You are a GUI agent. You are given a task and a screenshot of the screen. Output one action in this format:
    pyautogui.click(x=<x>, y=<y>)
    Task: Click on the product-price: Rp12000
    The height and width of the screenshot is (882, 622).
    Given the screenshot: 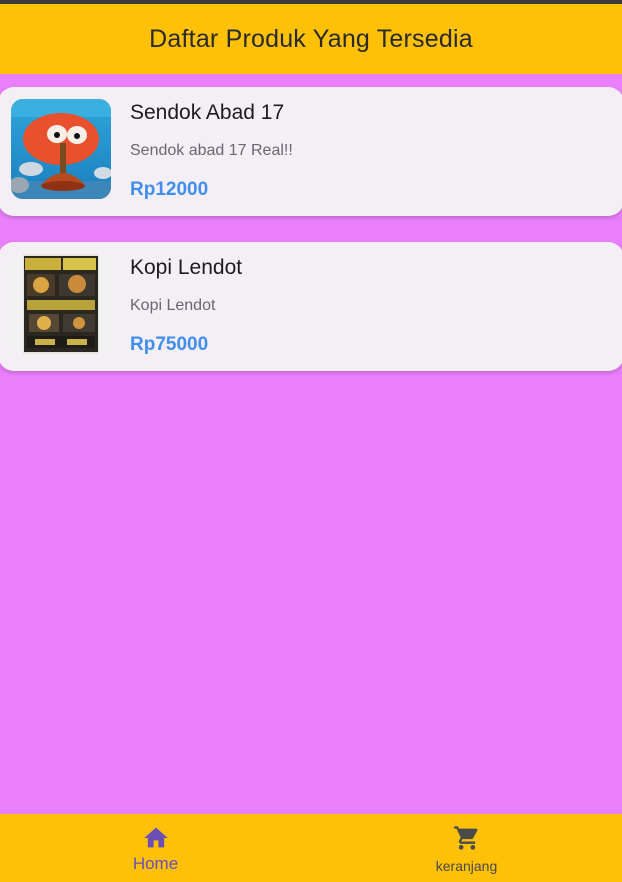 What is the action you would take?
    pyautogui.click(x=169, y=189)
    